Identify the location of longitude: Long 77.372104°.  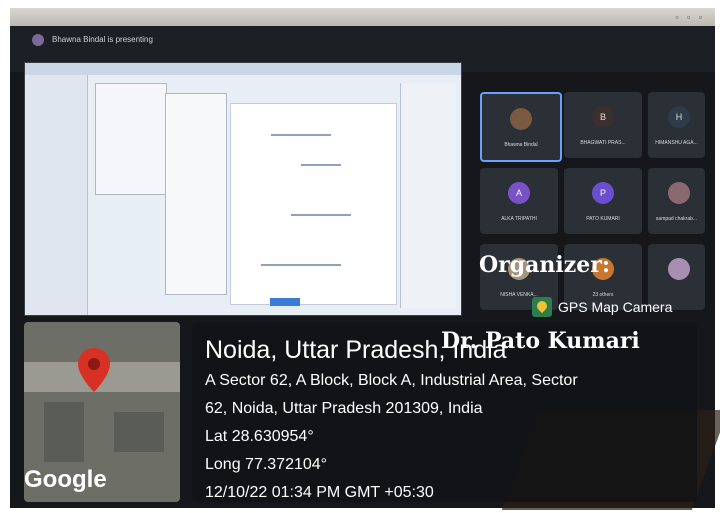
(266, 464).